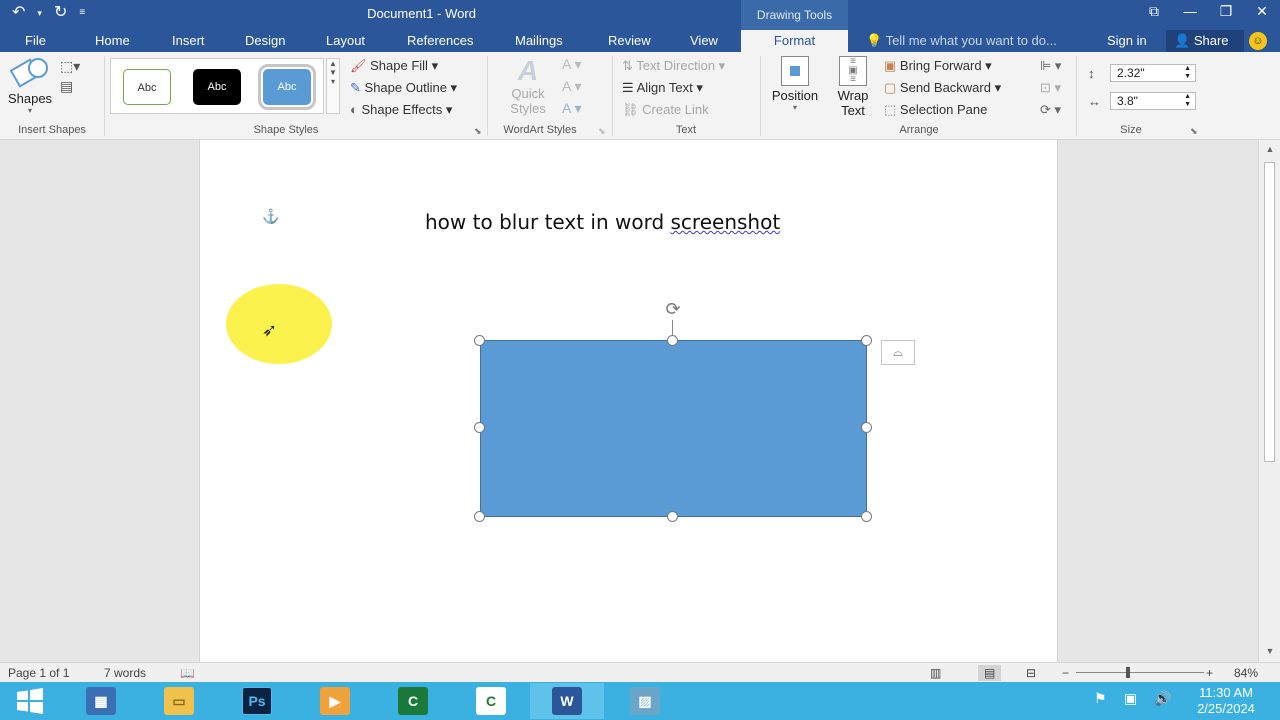 The width and height of the screenshot is (1280, 720). What do you see at coordinates (1262, 12) in the screenshot?
I see `close-icon: ✕` at bounding box center [1262, 12].